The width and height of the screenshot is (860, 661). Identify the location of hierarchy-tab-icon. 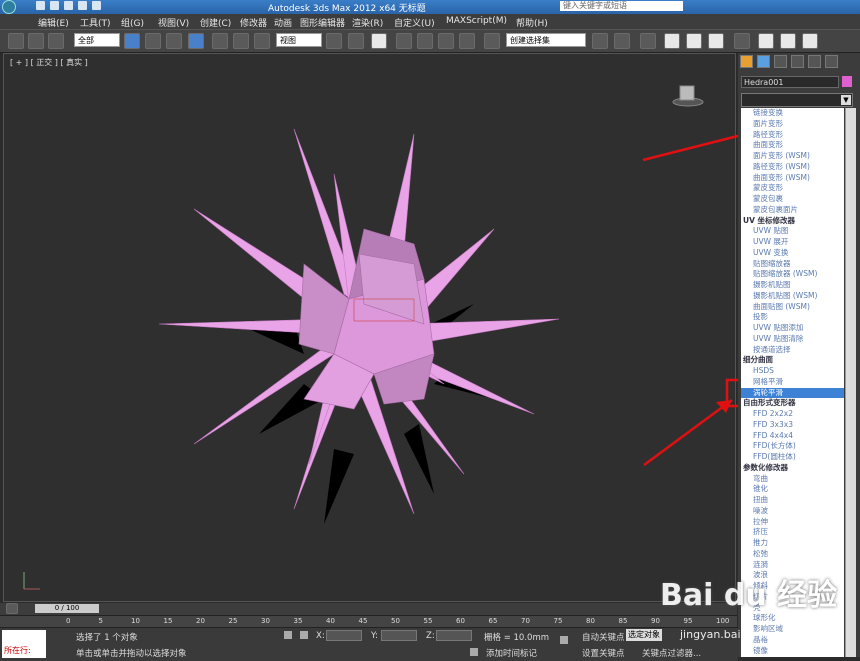
(780, 61).